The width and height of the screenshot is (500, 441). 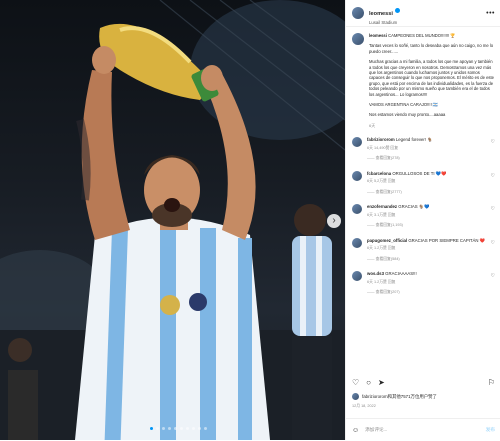 What do you see at coordinates (379, 173) in the screenshot?
I see `comment-username: fcbarcelona` at bounding box center [379, 173].